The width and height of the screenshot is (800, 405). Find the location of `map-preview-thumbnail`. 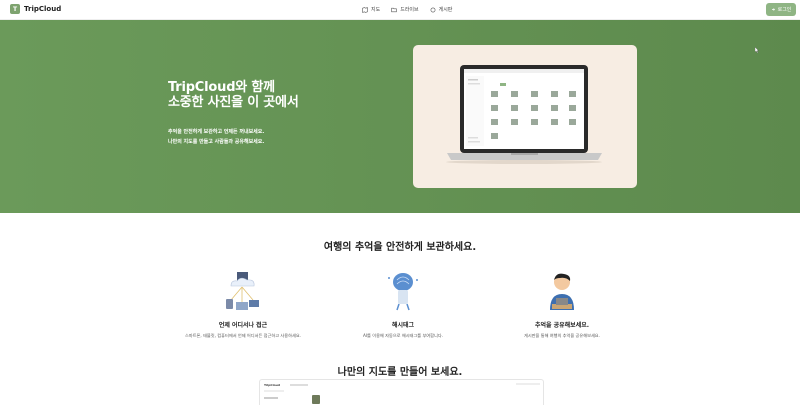

map-preview-thumbnail is located at coordinates (316, 399).